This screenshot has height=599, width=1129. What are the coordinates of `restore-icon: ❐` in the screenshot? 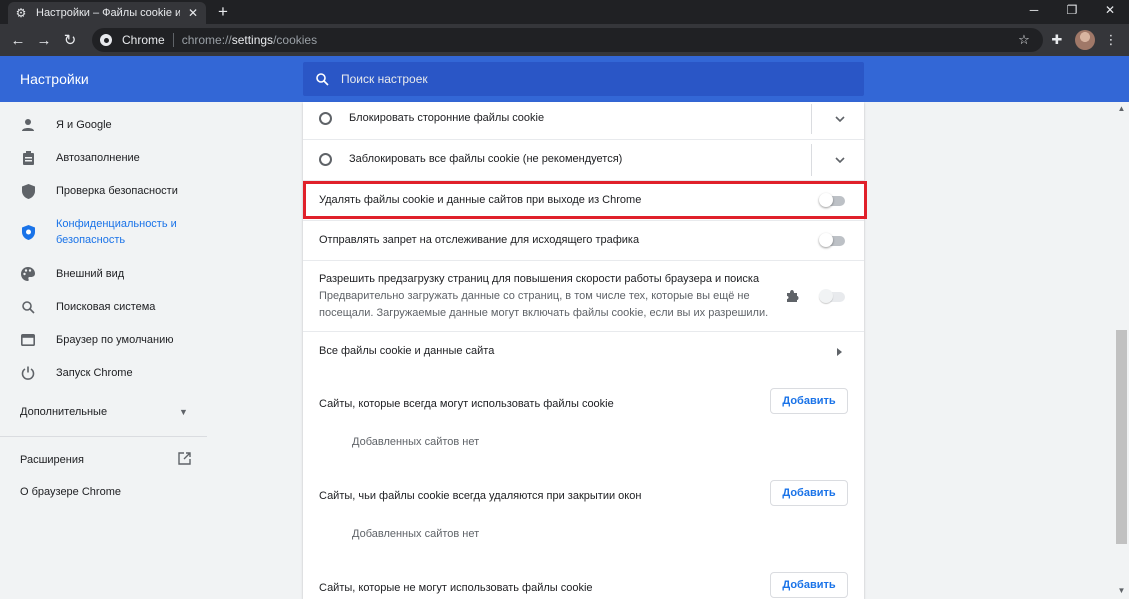 It's located at (1072, 10).